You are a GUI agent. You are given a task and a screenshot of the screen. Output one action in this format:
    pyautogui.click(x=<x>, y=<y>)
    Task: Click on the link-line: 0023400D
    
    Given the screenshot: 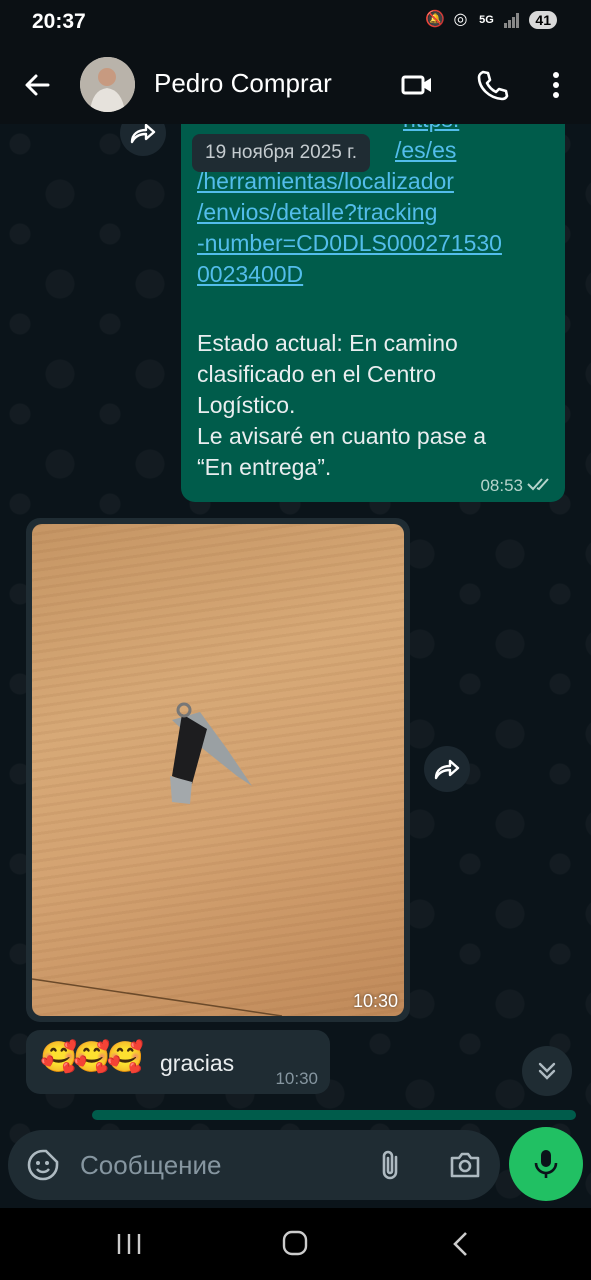 What is the action you would take?
    pyautogui.click(x=250, y=274)
    